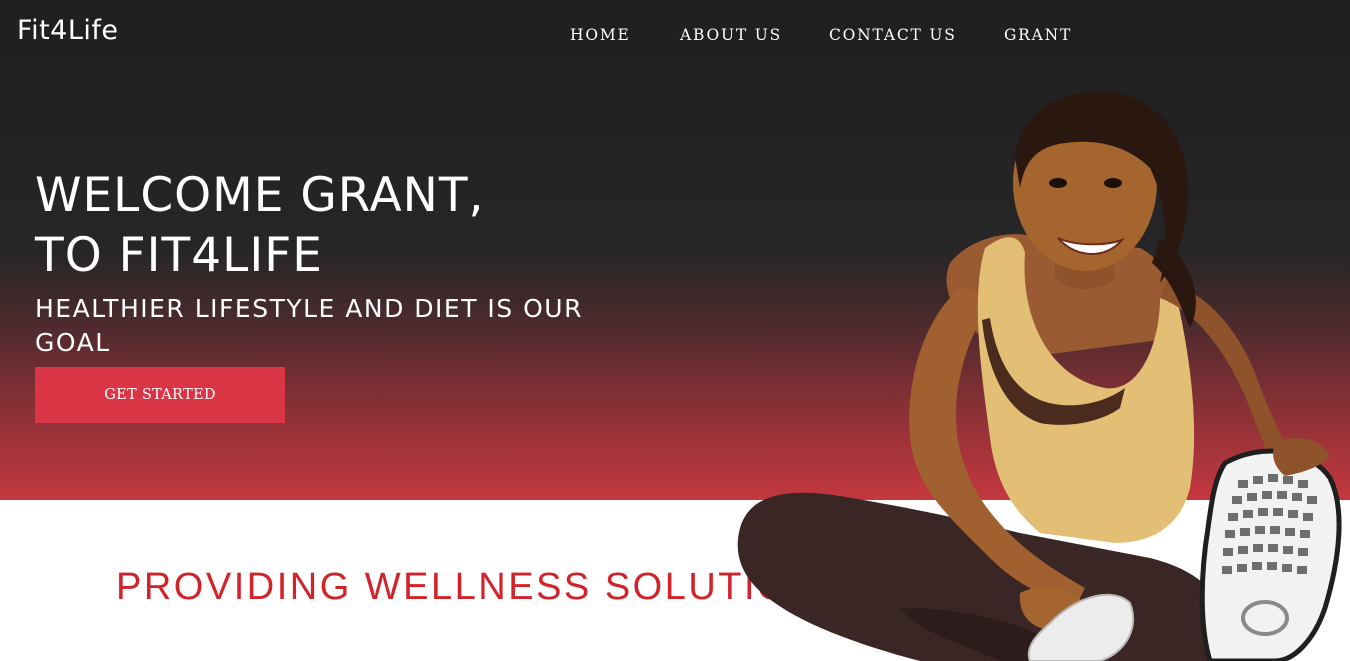  I want to click on nav-contact-us: CONTACT US, so click(893, 35).